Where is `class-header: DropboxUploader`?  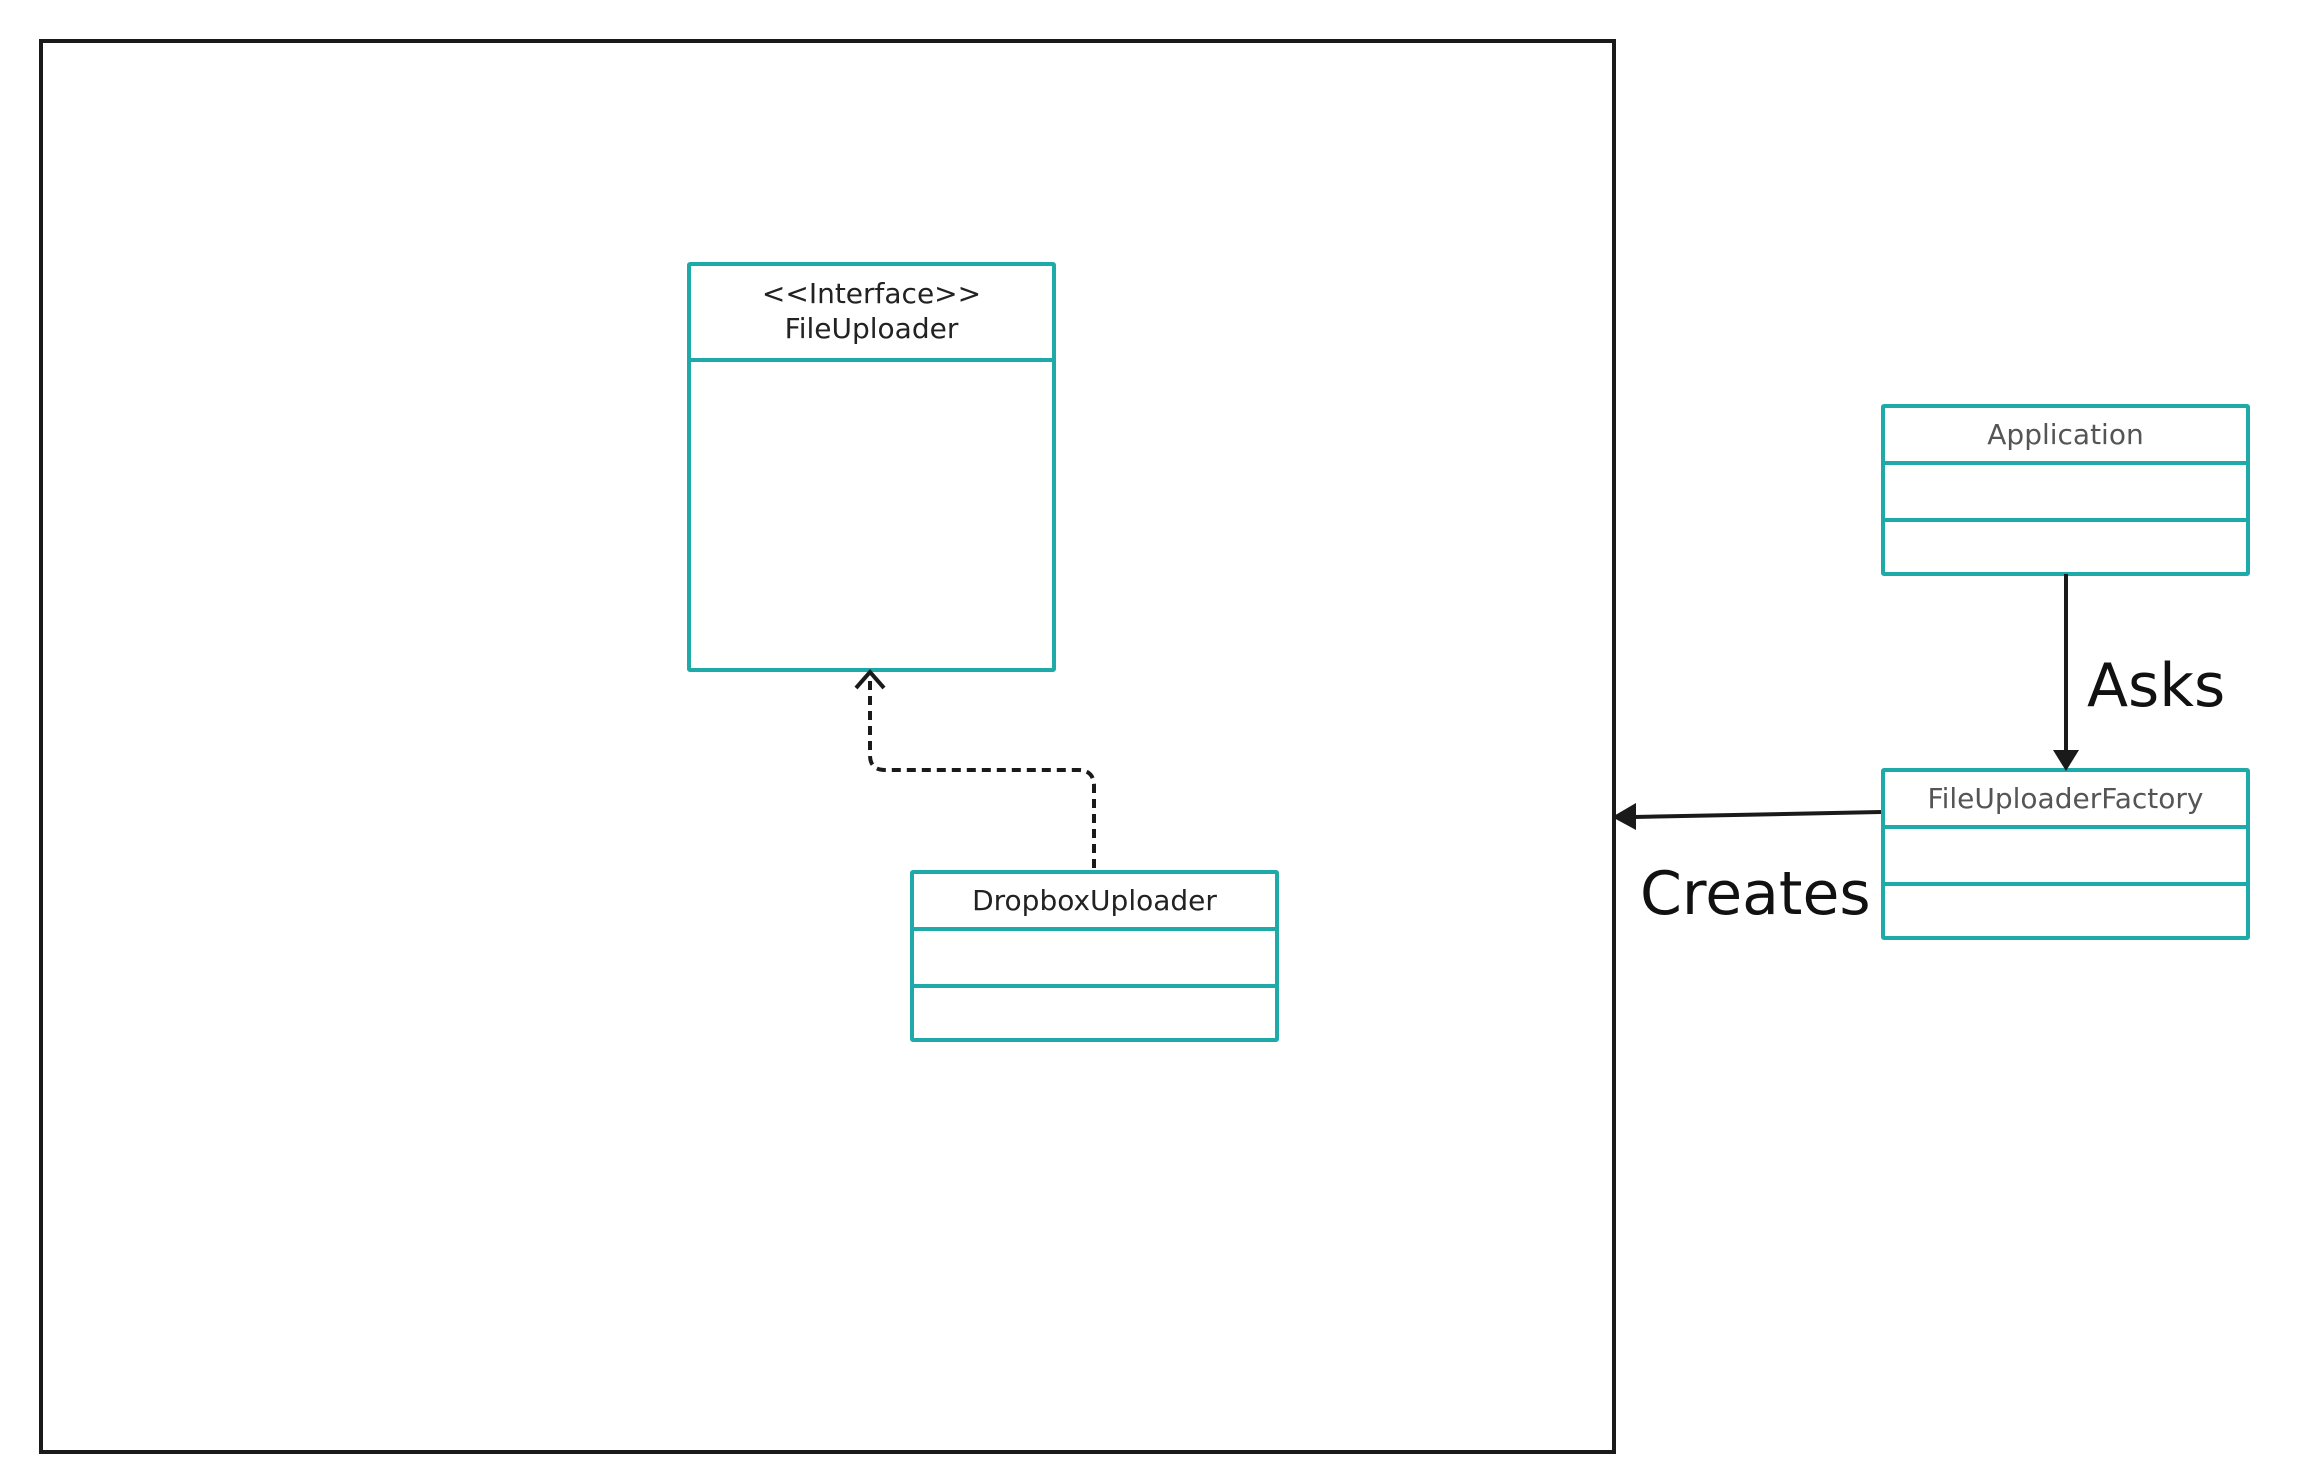 class-header: DropboxUploader is located at coordinates (1094, 902).